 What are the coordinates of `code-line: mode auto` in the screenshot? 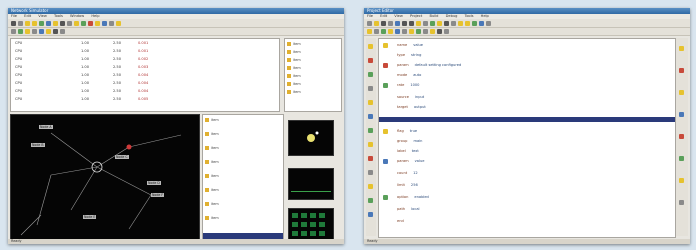 It's located at (534, 75).